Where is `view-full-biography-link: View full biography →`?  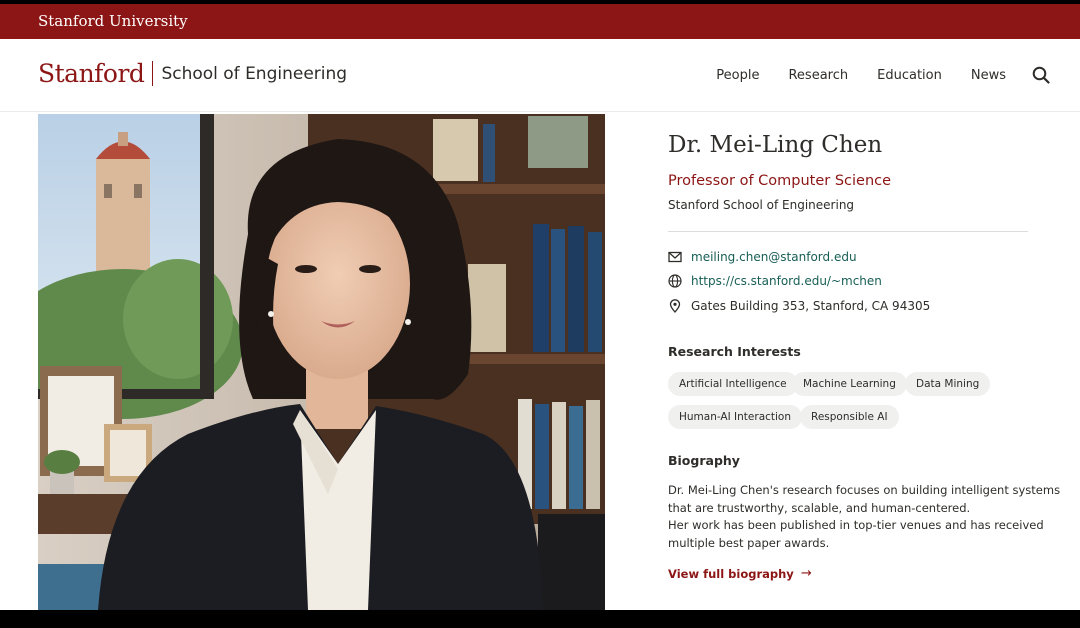 view-full-biography-link: View full biography → is located at coordinates (740, 573).